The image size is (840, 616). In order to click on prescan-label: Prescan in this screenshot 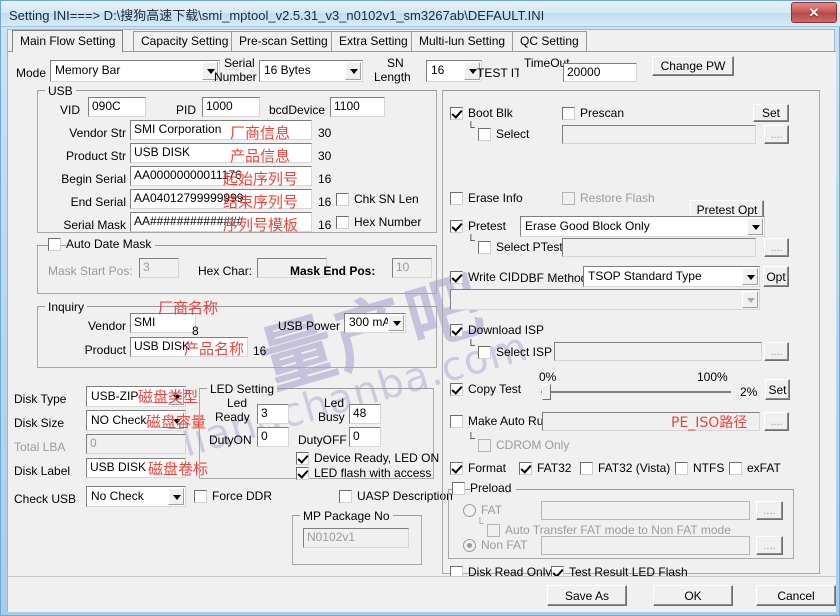, I will do `click(602, 113)`.